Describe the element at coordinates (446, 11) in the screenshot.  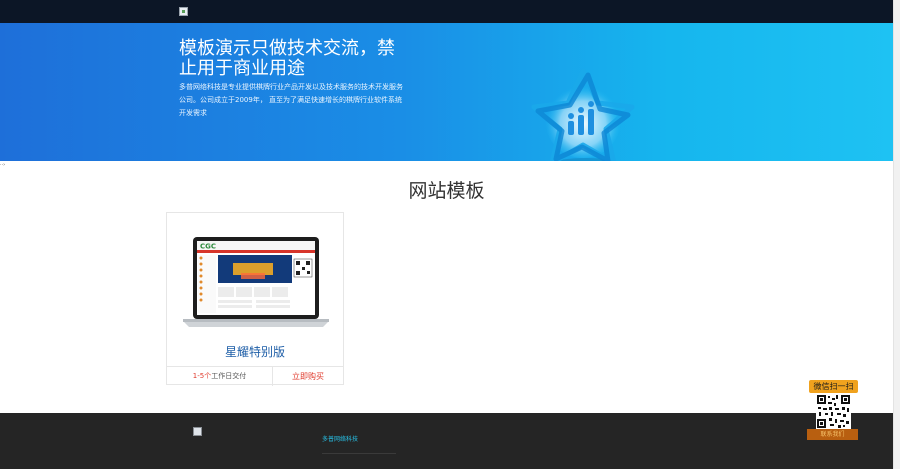
I see `top-nav-bar` at that location.